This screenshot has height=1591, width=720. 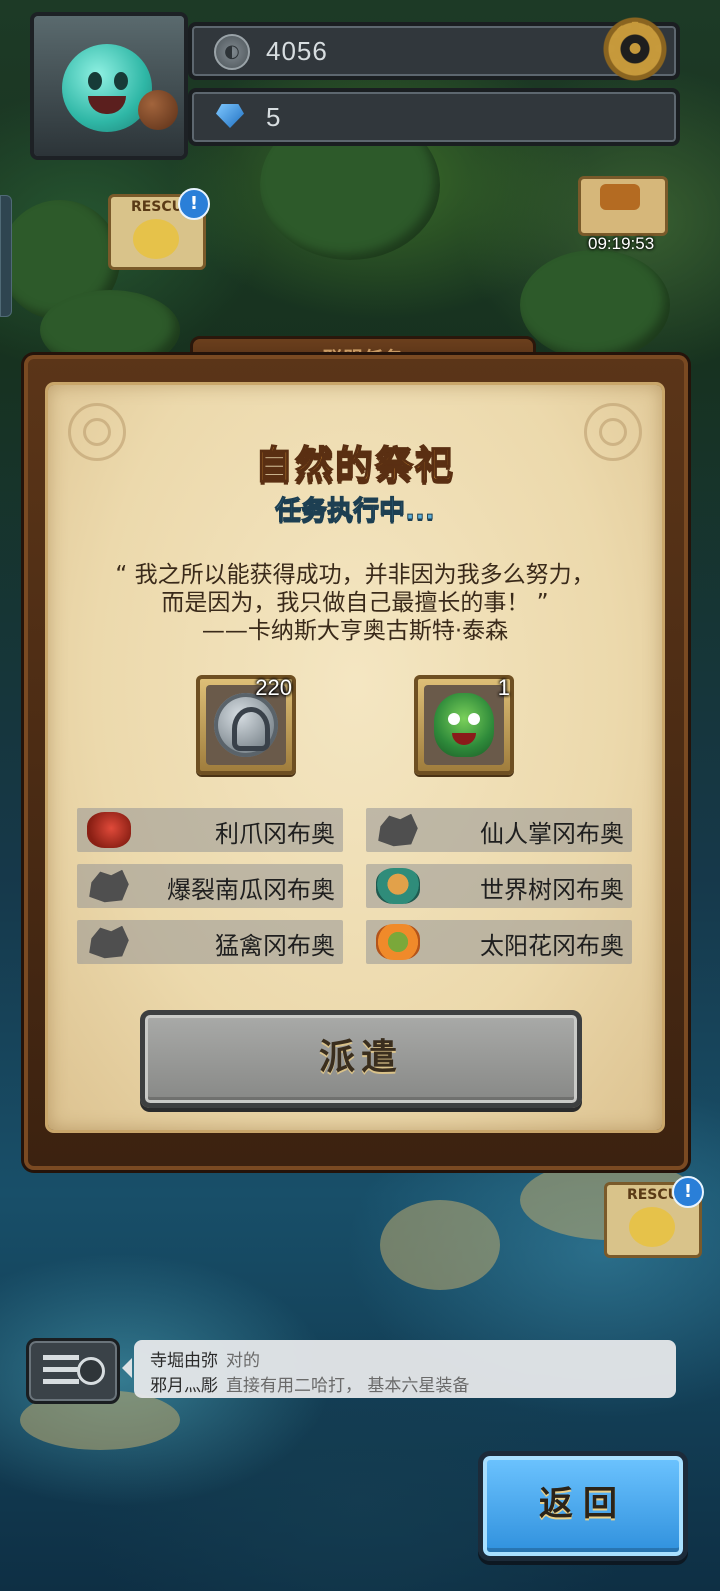 What do you see at coordinates (297, 51) in the screenshot?
I see `coin-value: 4056` at bounding box center [297, 51].